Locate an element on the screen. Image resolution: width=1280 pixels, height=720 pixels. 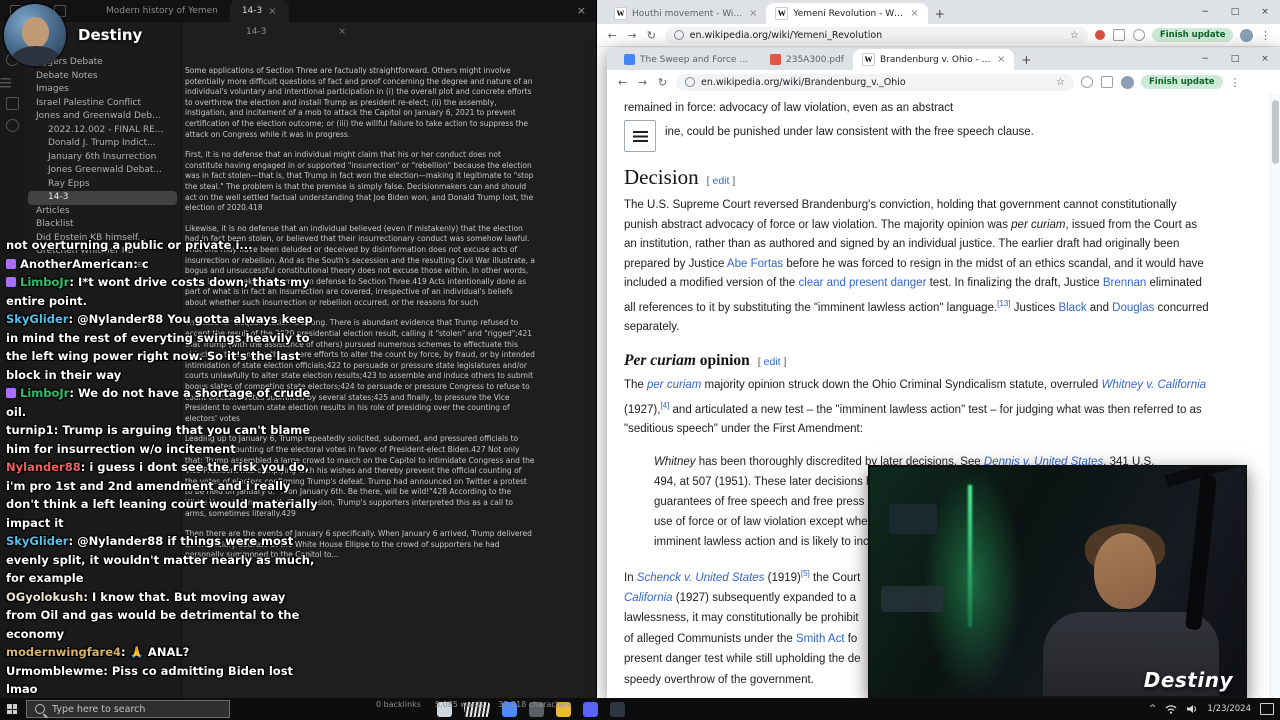
chat-message: AnotherAmerican: c is located at coordinates (162, 264).